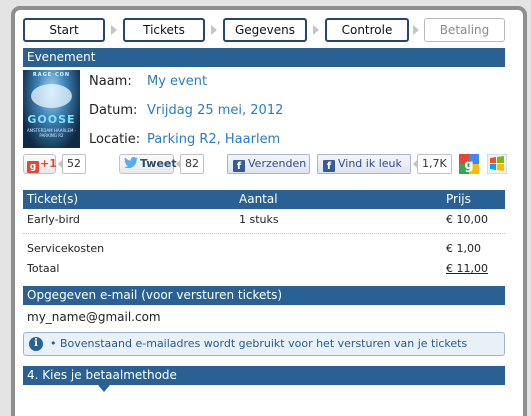 Image resolution: width=531 pixels, height=416 pixels. Describe the element at coordinates (458, 199) in the screenshot. I see `col-price: Prijs` at that location.